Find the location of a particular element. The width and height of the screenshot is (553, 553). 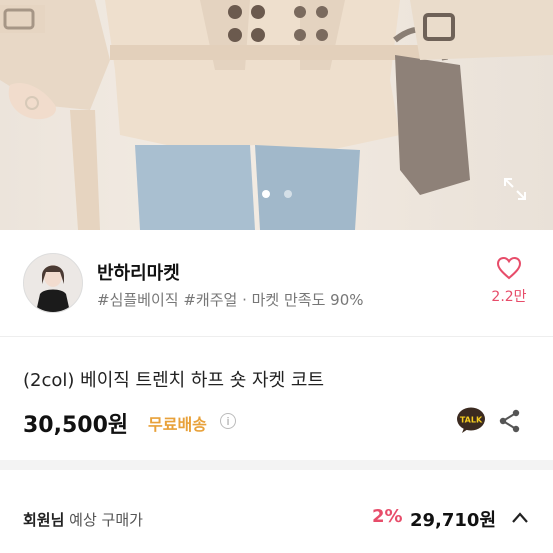

member-price-row: 회원님 예상 구매가 2% 29,710원 is located at coordinates (276, 512).